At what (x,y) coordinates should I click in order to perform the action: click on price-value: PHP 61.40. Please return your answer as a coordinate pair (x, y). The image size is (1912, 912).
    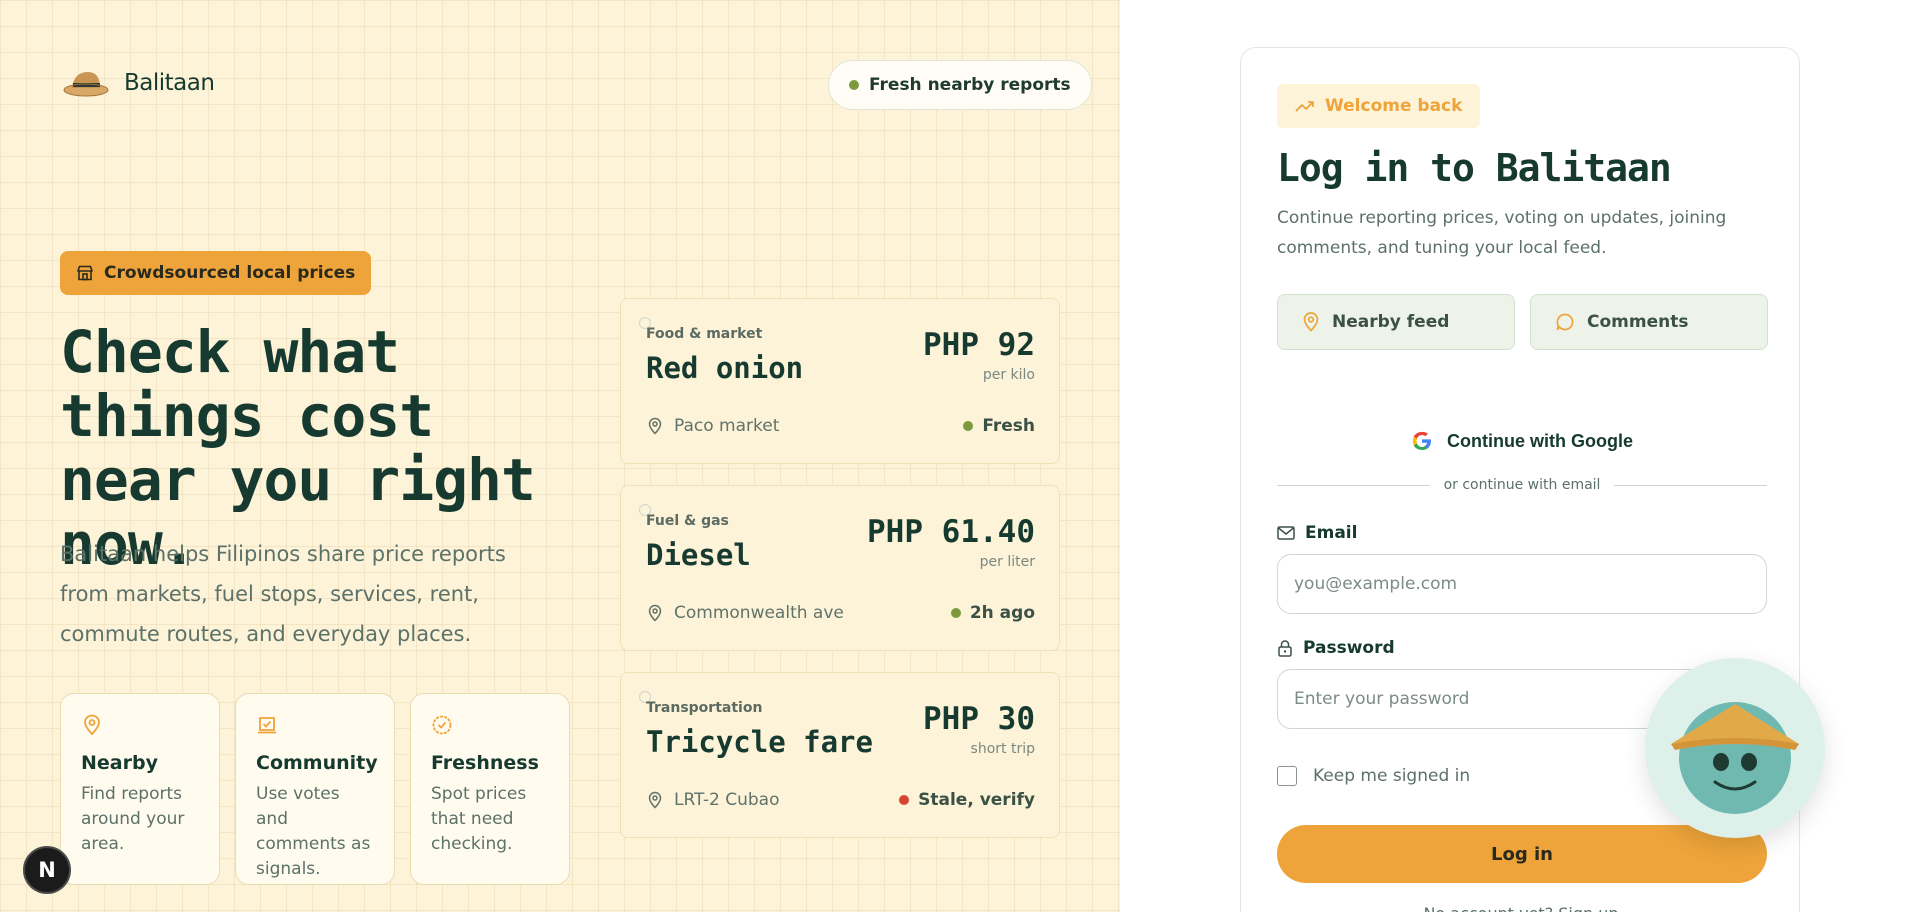
    Looking at the image, I should click on (951, 532).